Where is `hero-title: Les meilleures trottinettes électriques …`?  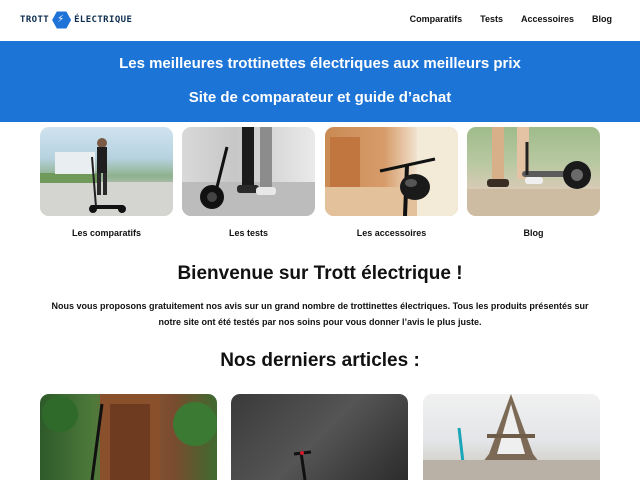
hero-title: Les meilleures trottinettes électriques … is located at coordinates (320, 63).